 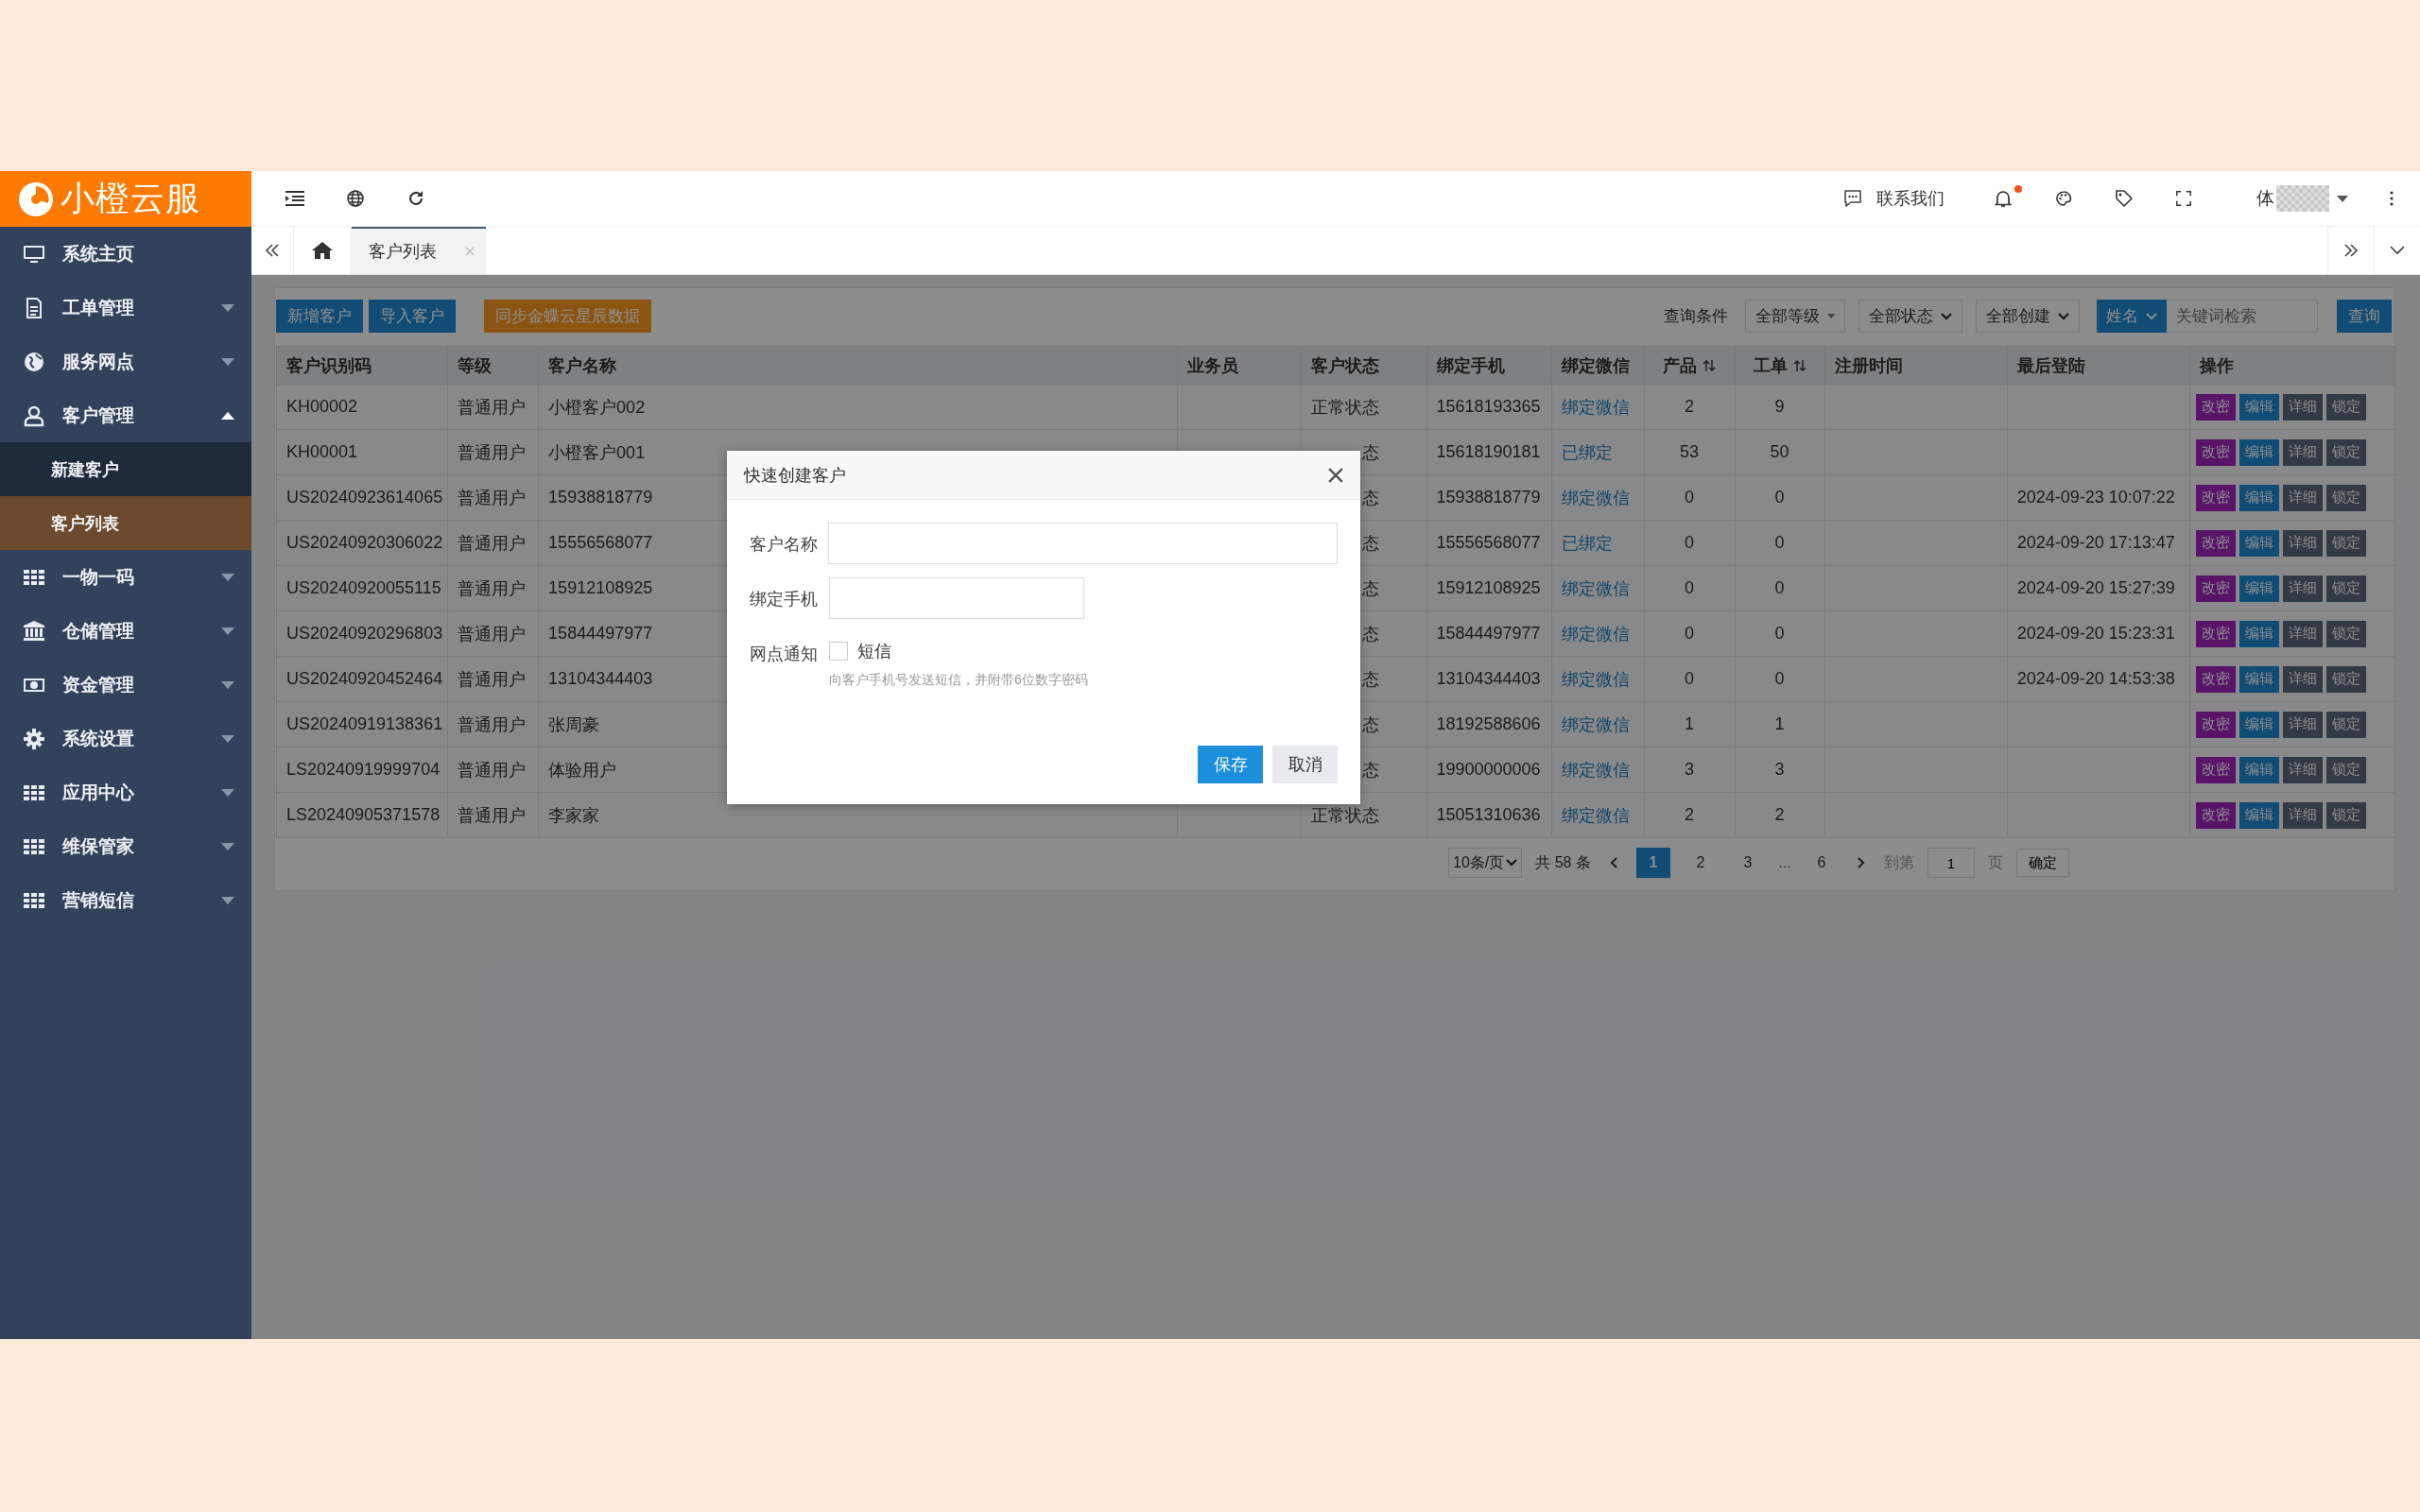 What do you see at coordinates (419, 250) in the screenshot?
I see `page-tab: 客户列表` at bounding box center [419, 250].